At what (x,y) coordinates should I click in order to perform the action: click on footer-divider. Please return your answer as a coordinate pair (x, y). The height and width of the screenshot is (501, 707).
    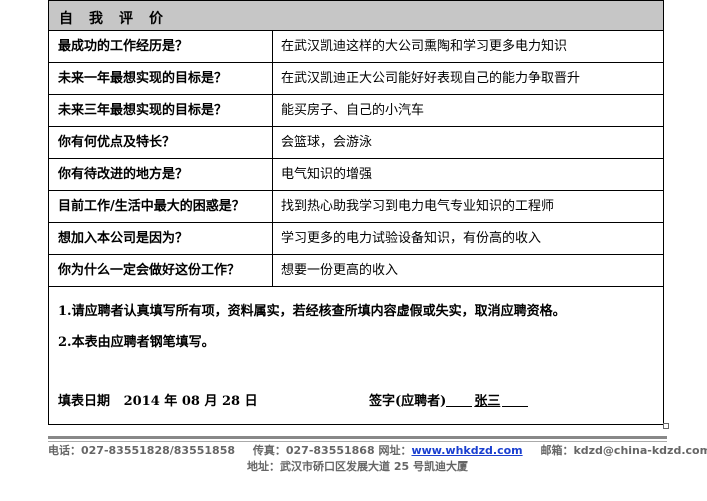
    Looking at the image, I should click on (357, 437).